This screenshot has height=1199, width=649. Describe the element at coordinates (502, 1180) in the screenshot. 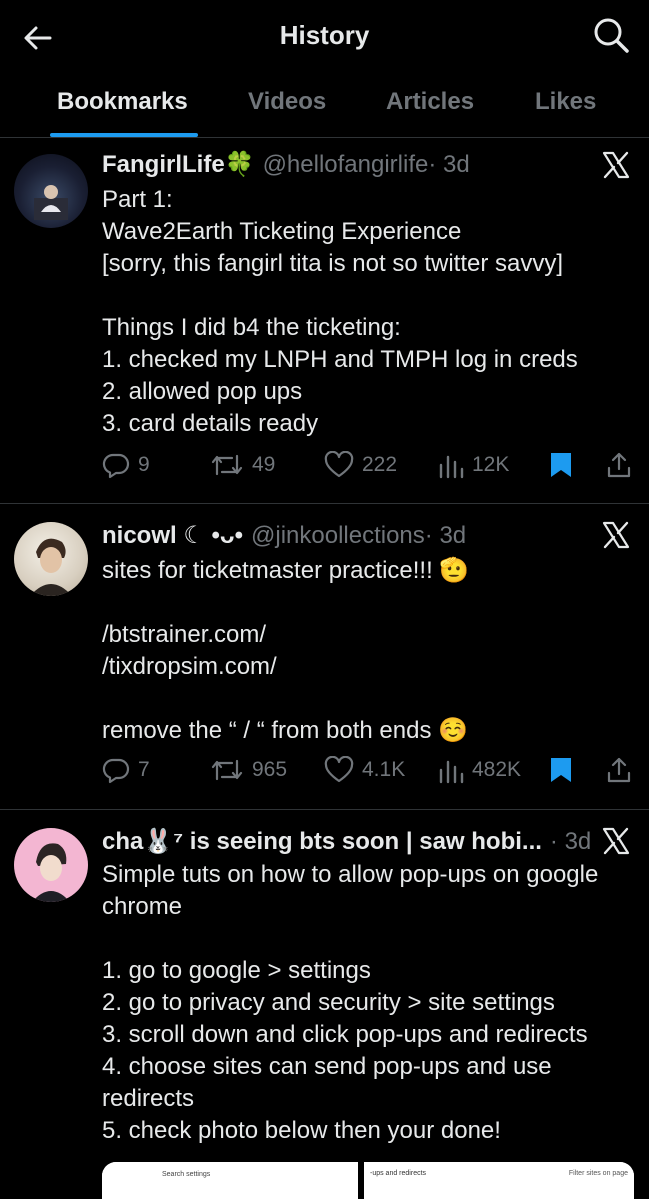

I see `media-image-right: -ups and redirects Filter sites on page` at that location.